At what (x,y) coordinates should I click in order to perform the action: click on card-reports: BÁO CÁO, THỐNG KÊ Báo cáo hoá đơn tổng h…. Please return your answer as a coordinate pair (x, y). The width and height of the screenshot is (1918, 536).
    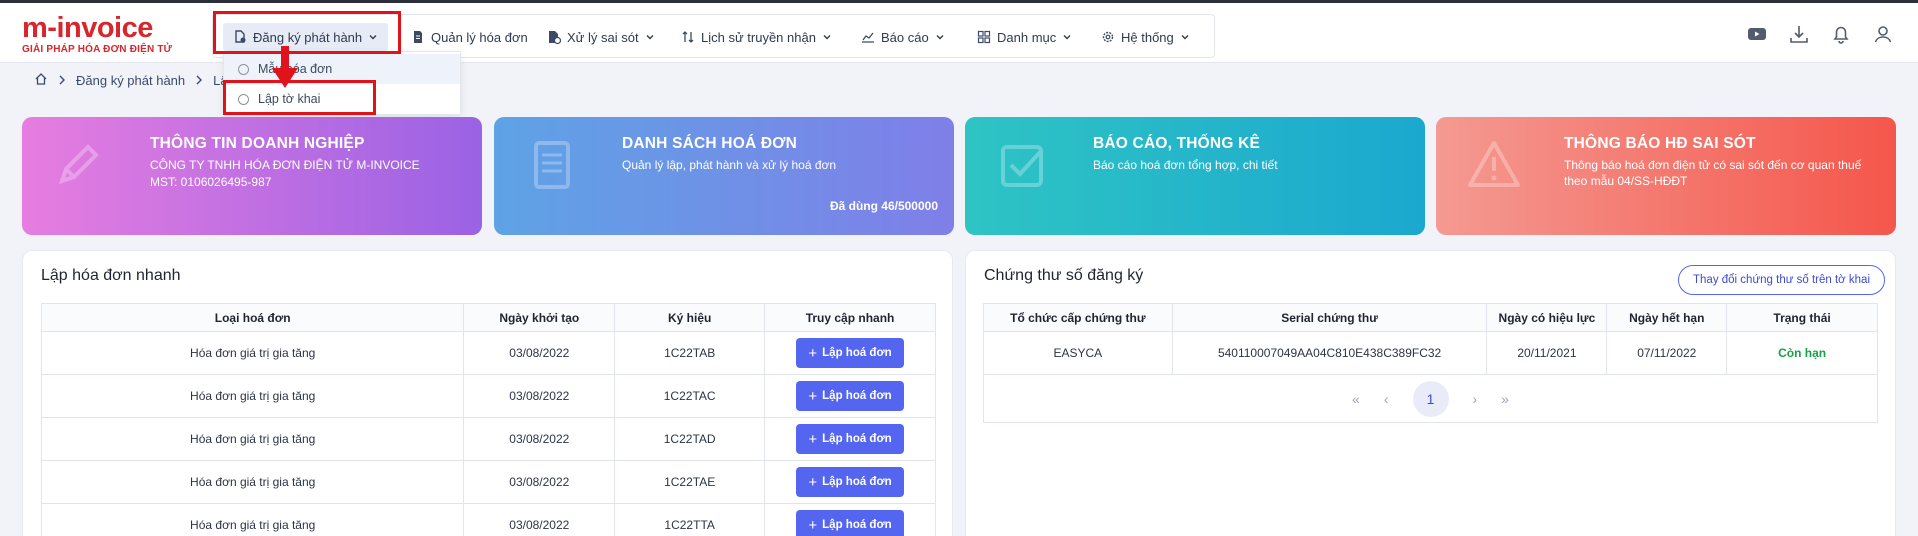
    Looking at the image, I should click on (1195, 176).